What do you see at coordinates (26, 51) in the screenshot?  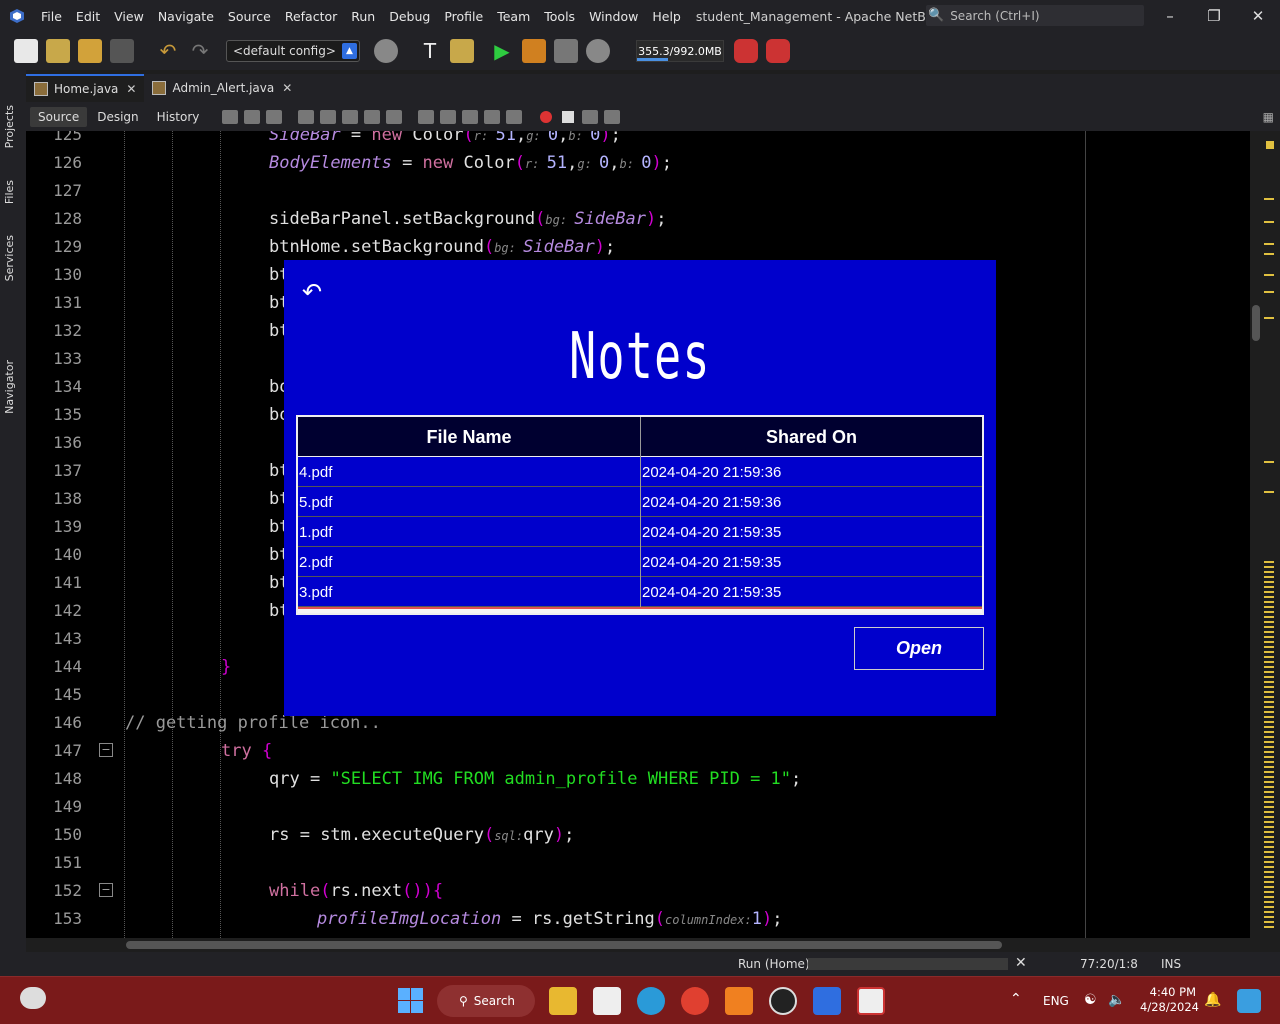 I see `new-file-icon` at bounding box center [26, 51].